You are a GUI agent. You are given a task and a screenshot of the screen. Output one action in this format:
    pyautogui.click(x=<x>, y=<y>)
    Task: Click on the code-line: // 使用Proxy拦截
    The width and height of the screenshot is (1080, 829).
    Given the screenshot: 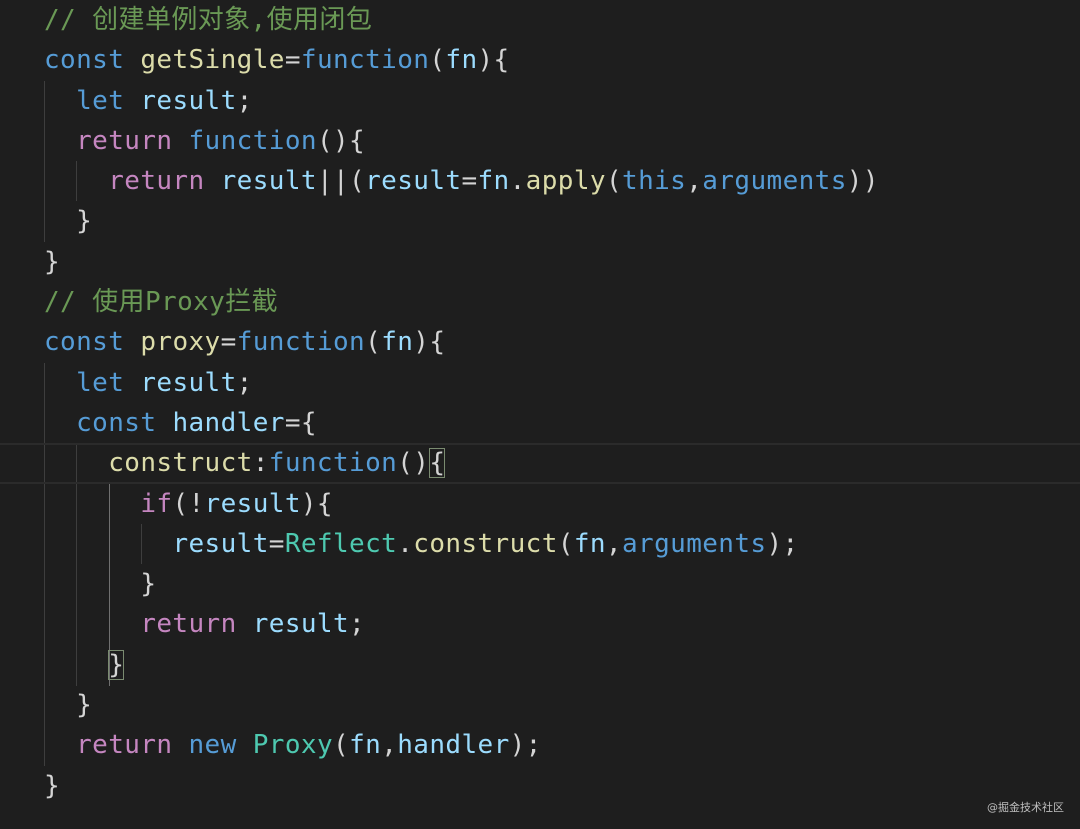 What is the action you would take?
    pyautogui.click(x=554, y=302)
    